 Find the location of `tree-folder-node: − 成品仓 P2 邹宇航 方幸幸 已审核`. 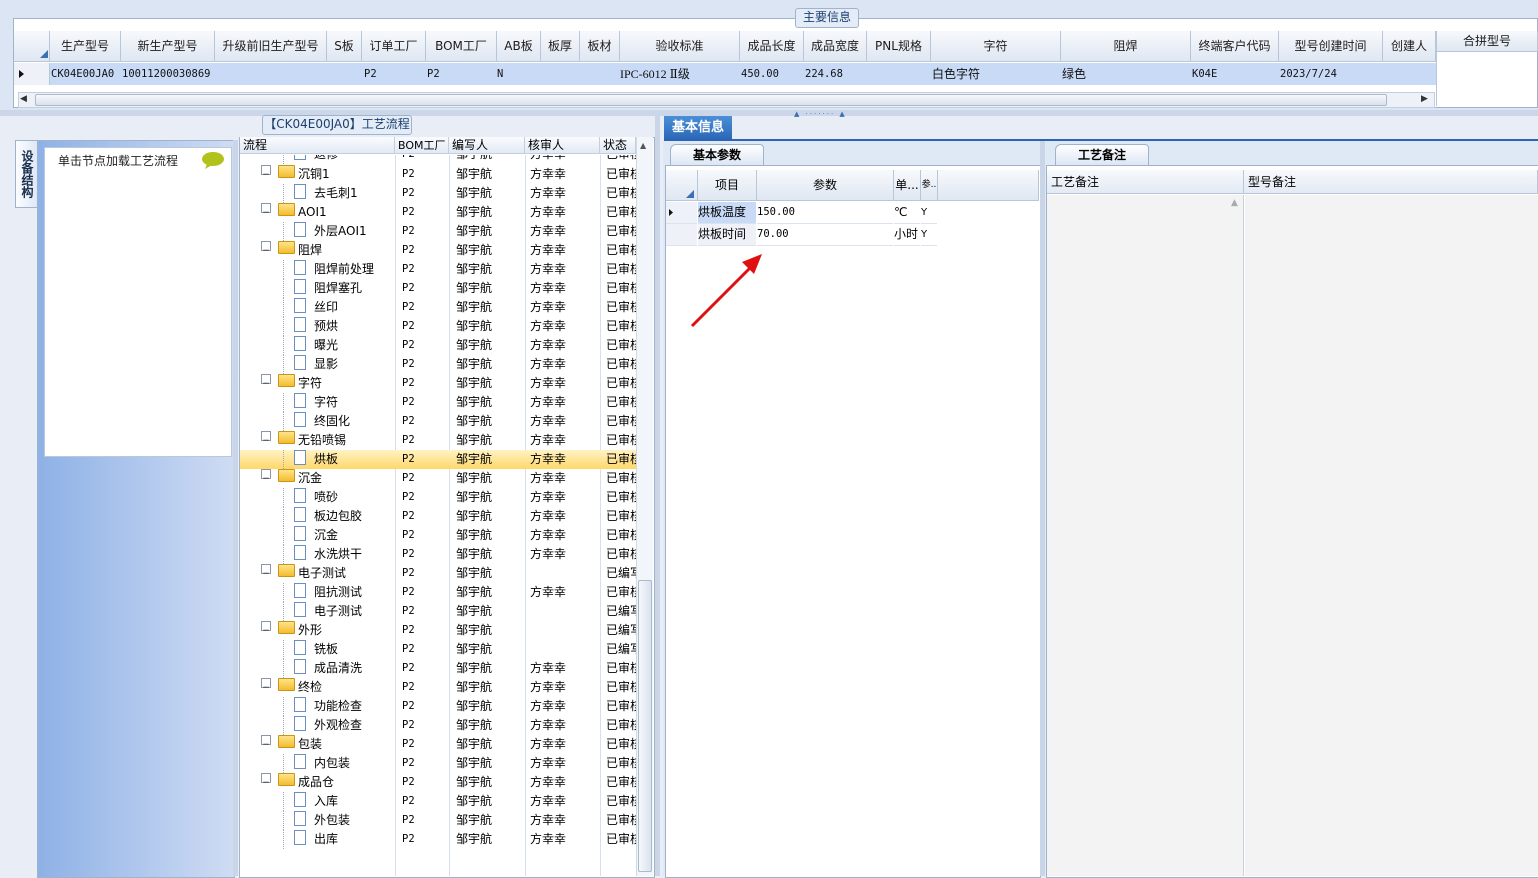

tree-folder-node: − 成品仓 P2 邹宇航 方幸幸 已审核 is located at coordinates (438, 782).